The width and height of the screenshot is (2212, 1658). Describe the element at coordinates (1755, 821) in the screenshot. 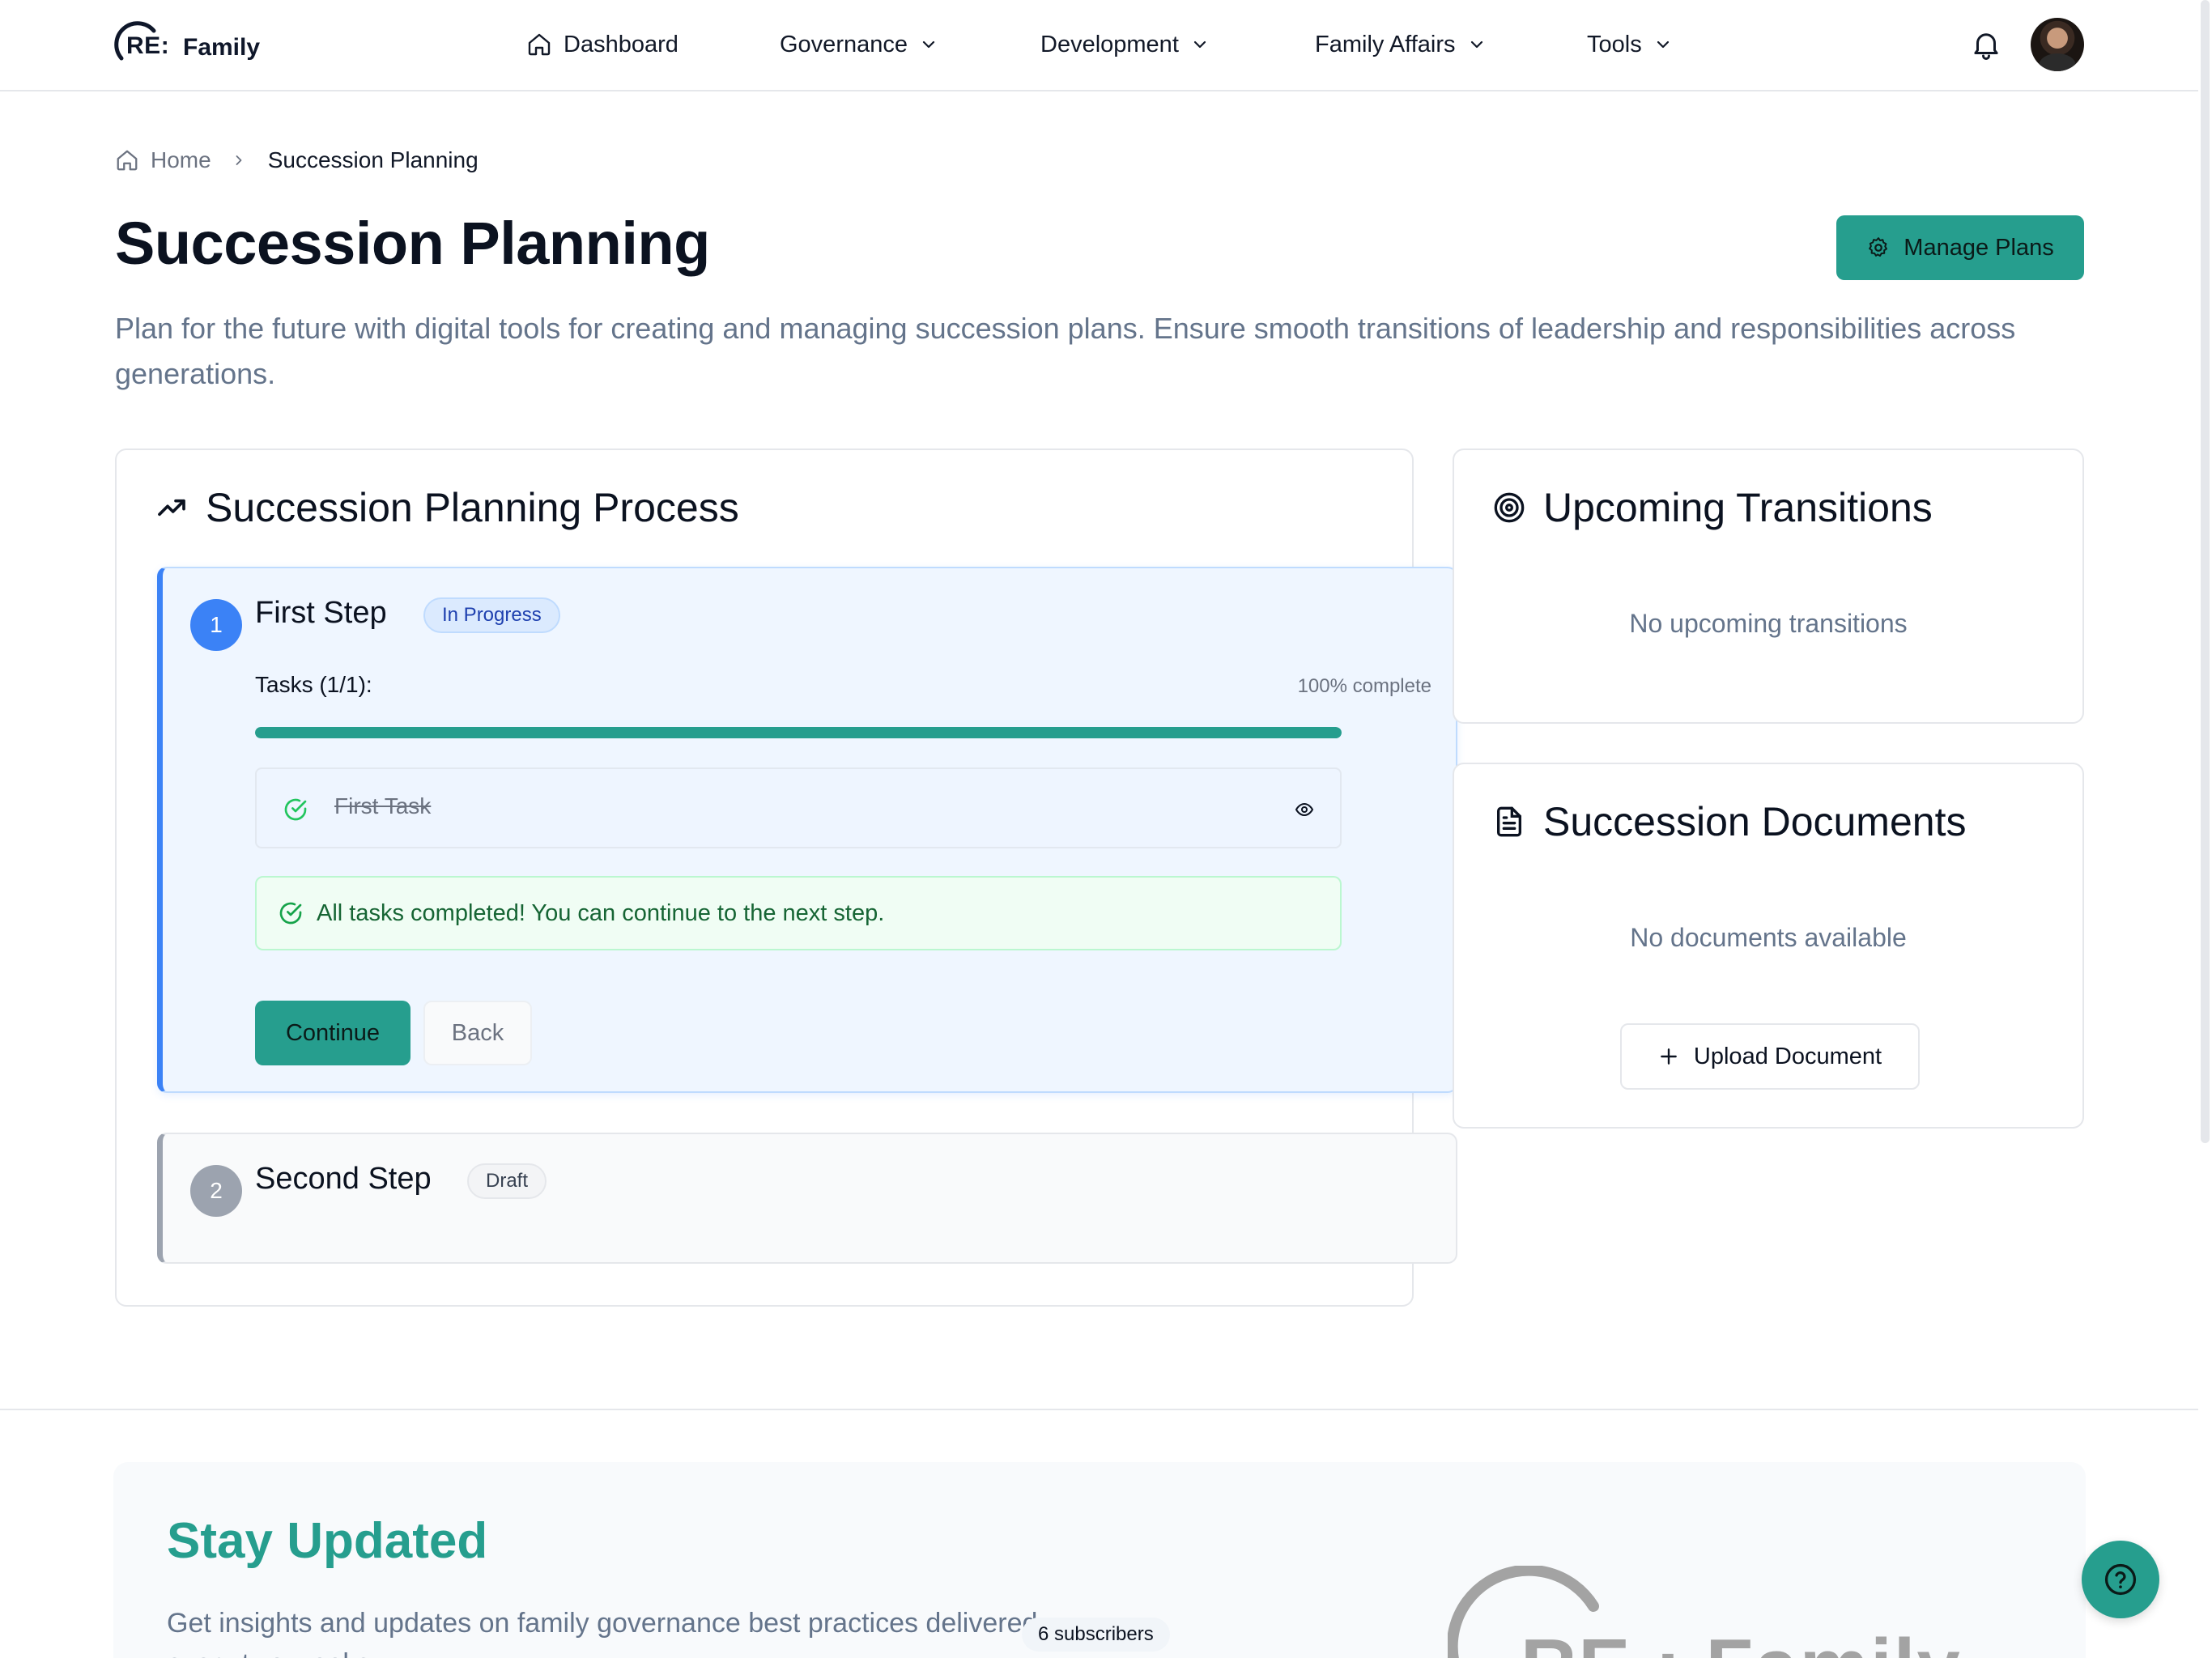

I see `documents-card-title-text: Succession Documents` at that location.